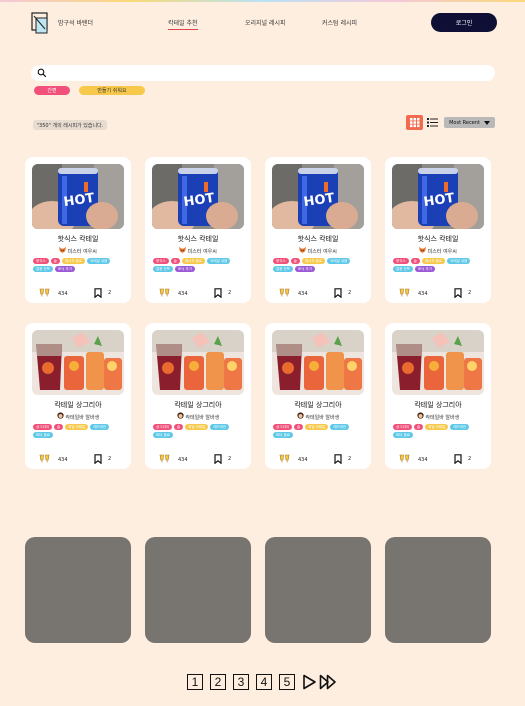 The width and height of the screenshot is (525, 706). What do you see at coordinates (183, 24) in the screenshot?
I see `nav-cocktail-recommend: 칵테일 추천` at bounding box center [183, 24].